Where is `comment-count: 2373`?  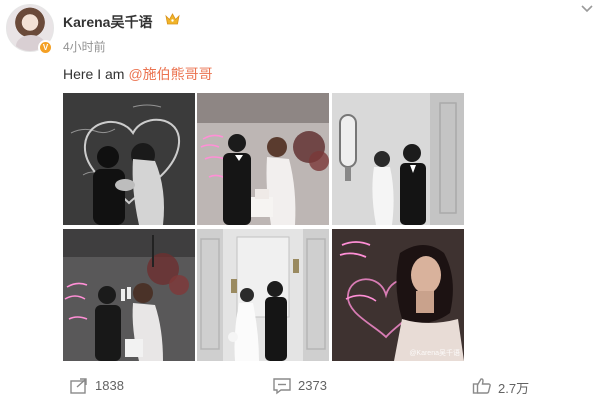
comment-count: 2373 is located at coordinates (312, 385).